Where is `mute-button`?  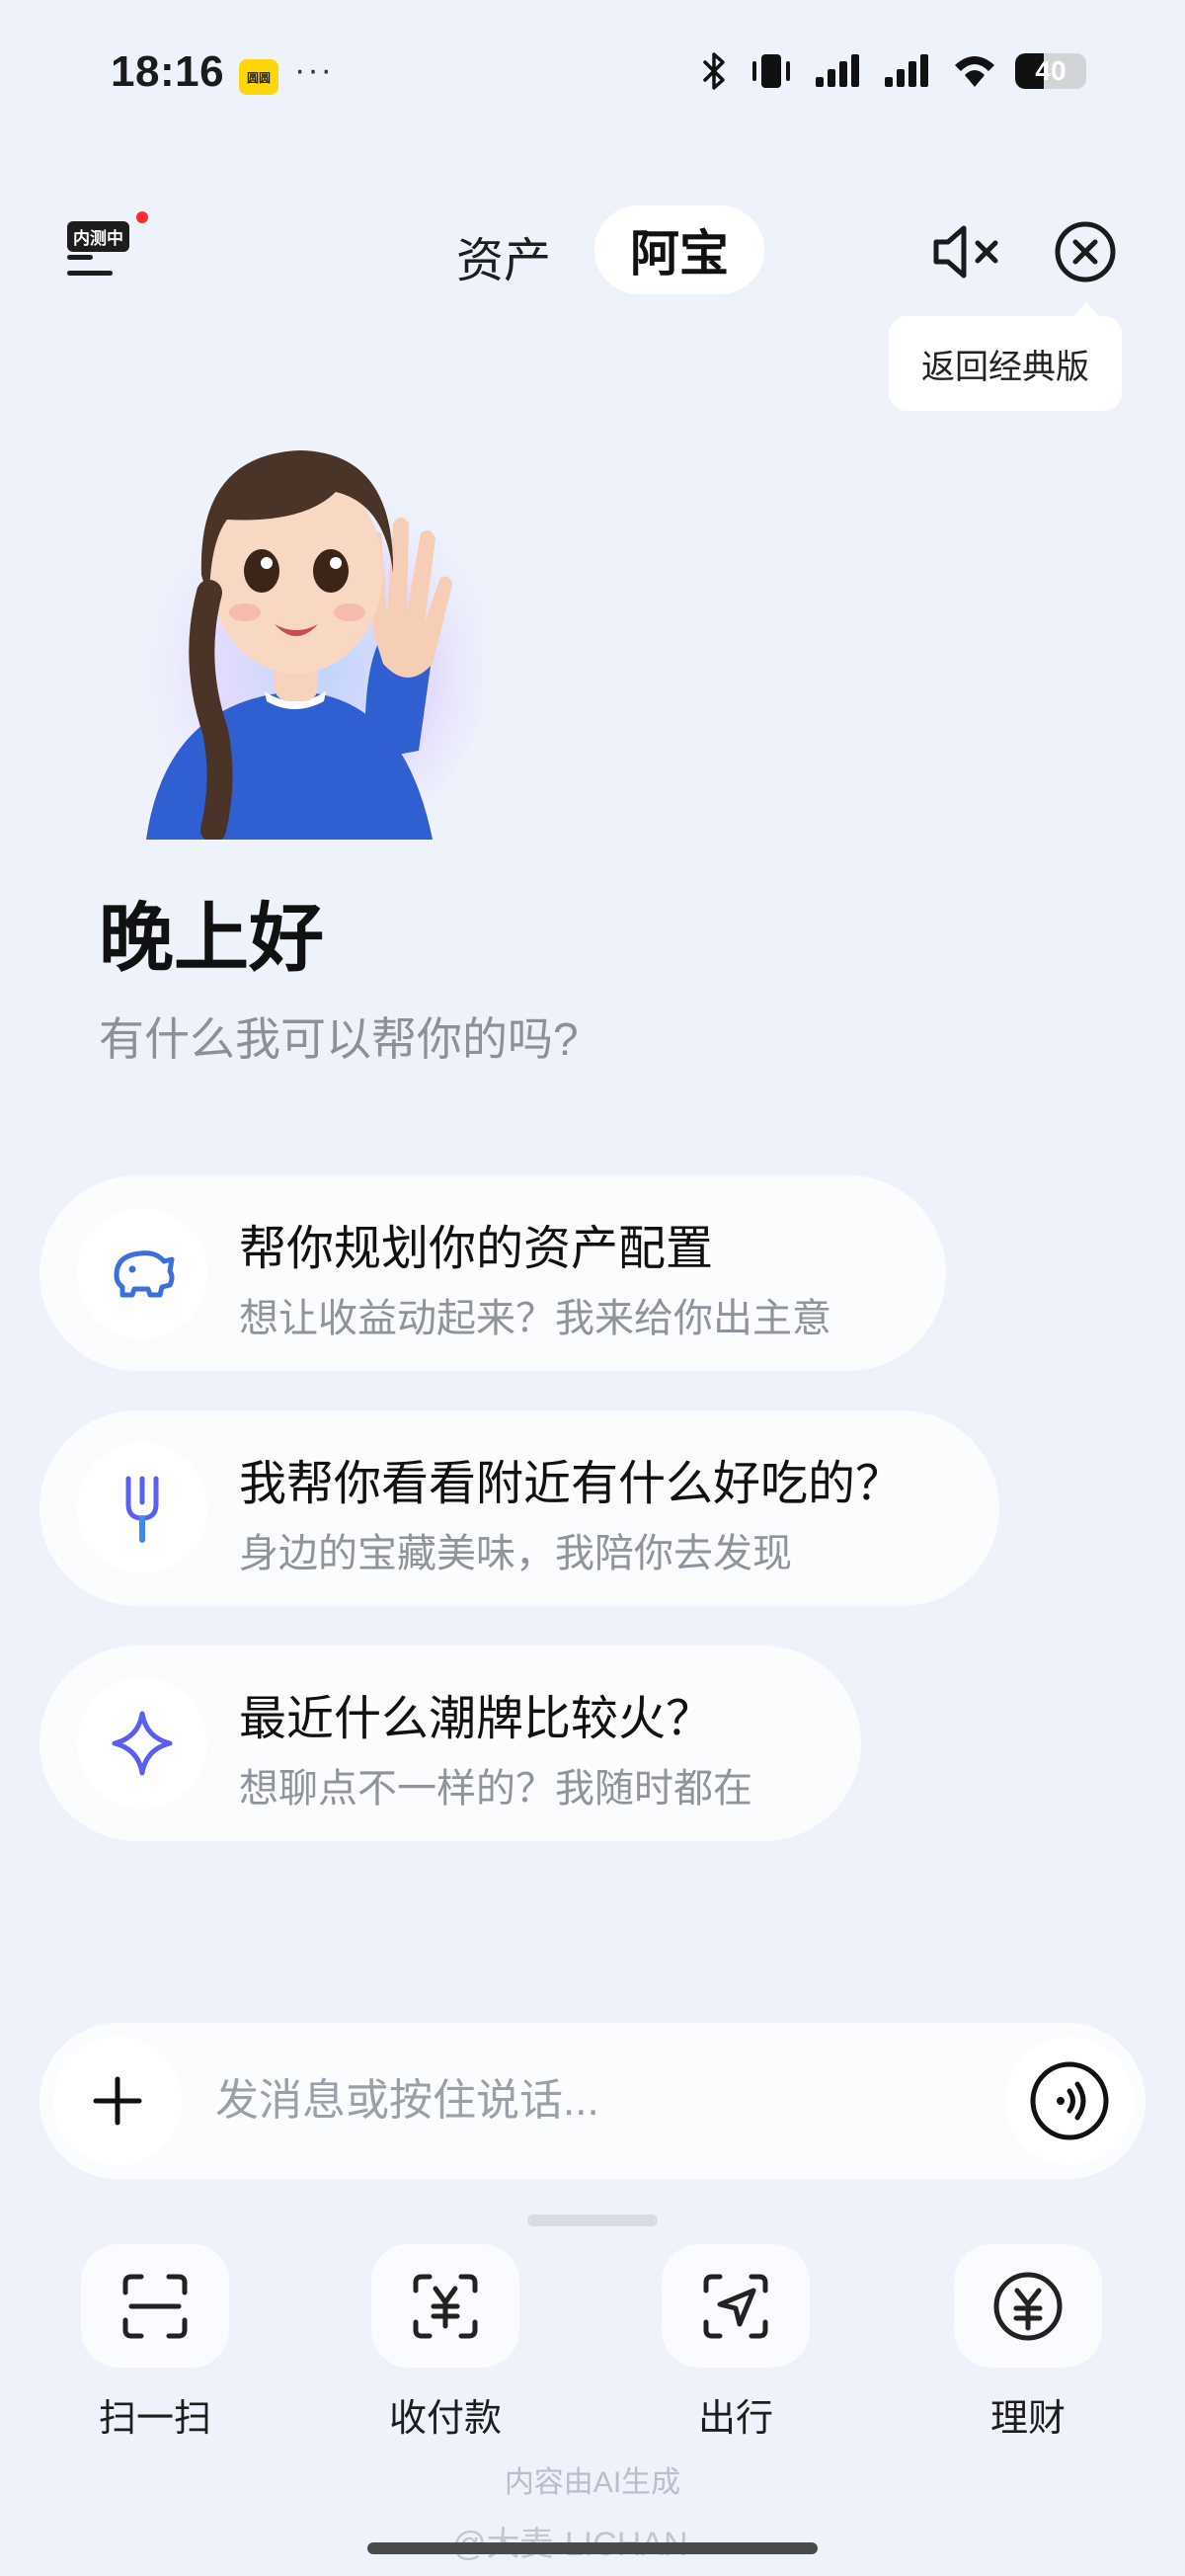
mute-button is located at coordinates (968, 251).